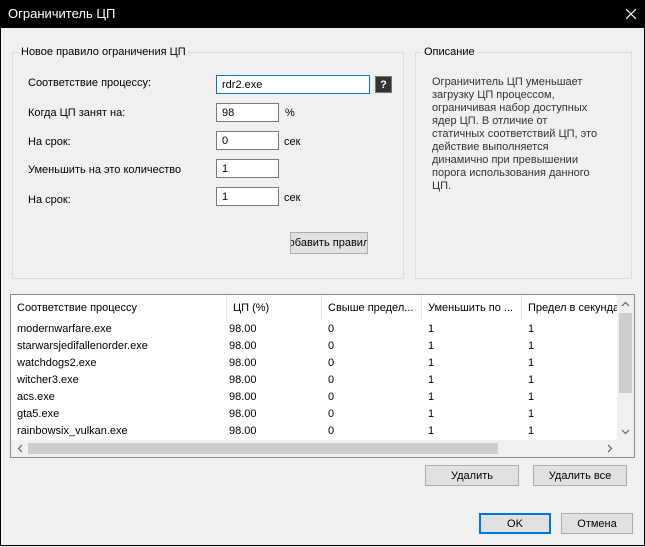 The width and height of the screenshot is (645, 547). I want to click on cancel-button: Отмена, so click(597, 523).